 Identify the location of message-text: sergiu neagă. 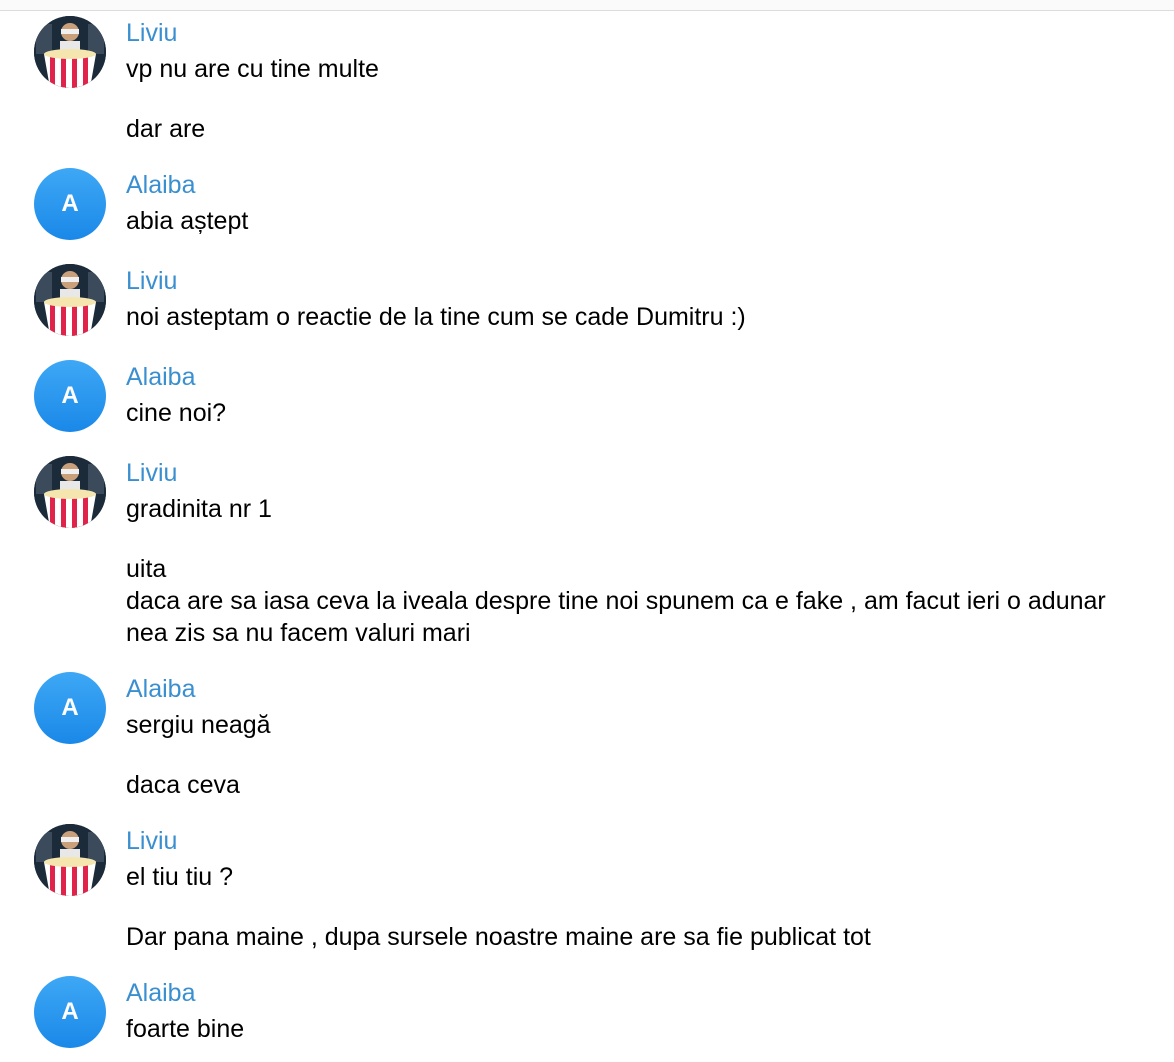
(198, 725).